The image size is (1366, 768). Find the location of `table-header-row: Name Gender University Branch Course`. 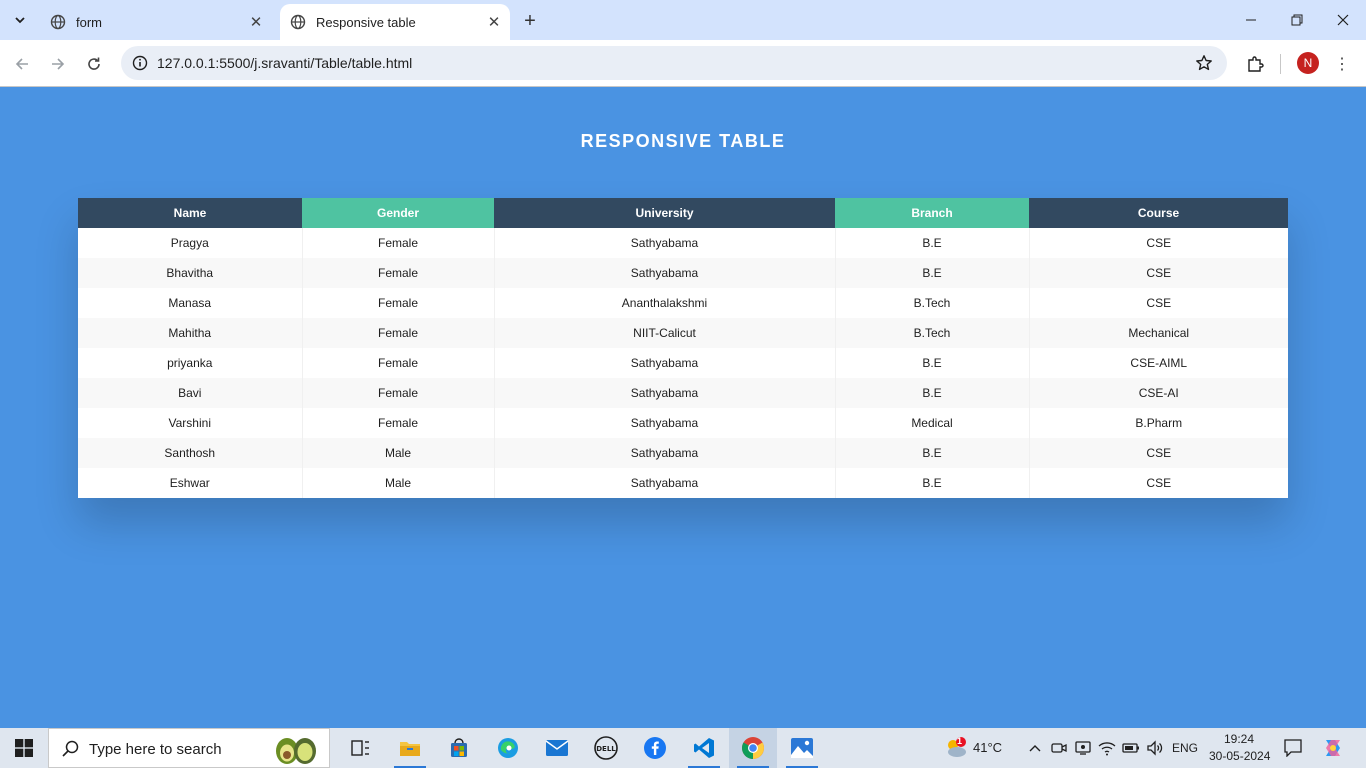

table-header-row: Name Gender University Branch Course is located at coordinates (683, 213).